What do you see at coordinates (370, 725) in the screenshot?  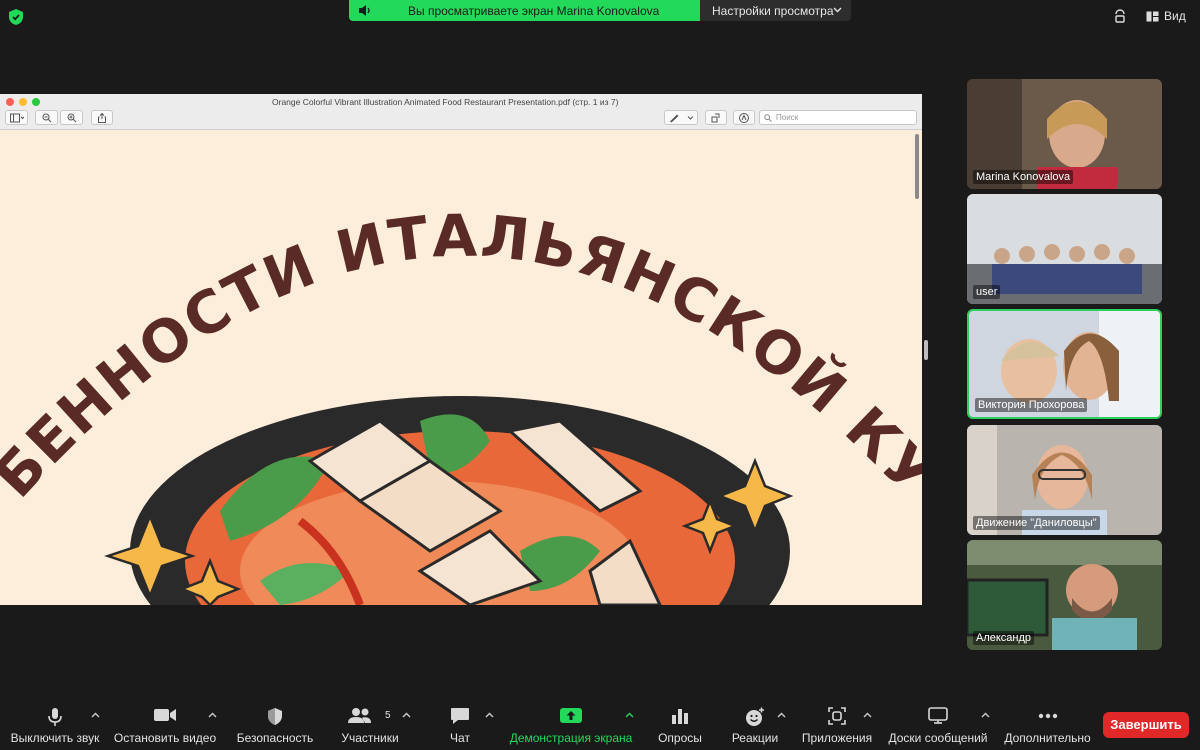 I see `participants-button: Участники` at bounding box center [370, 725].